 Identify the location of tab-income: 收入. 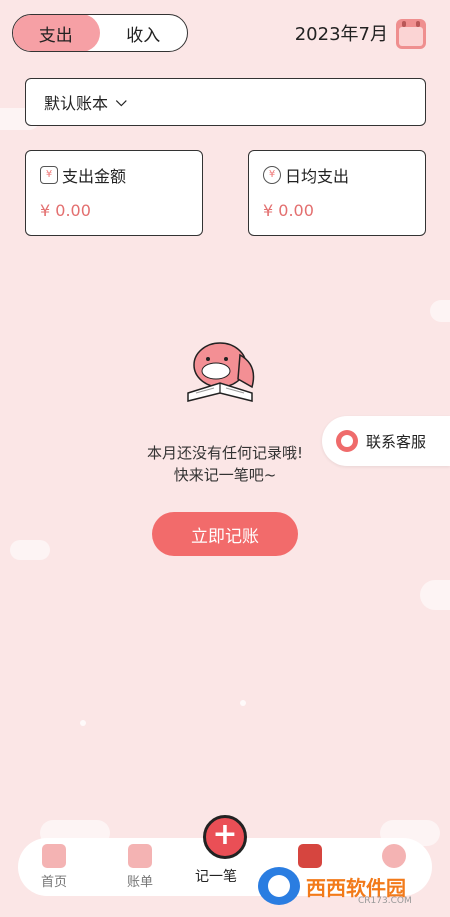
(144, 33).